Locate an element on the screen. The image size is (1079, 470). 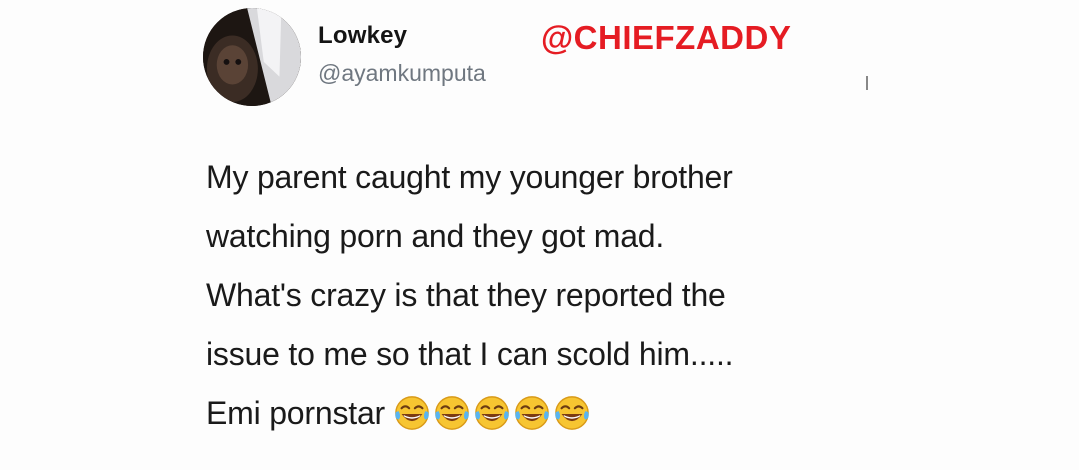
author-display-name: Lowkey is located at coordinates (362, 36).